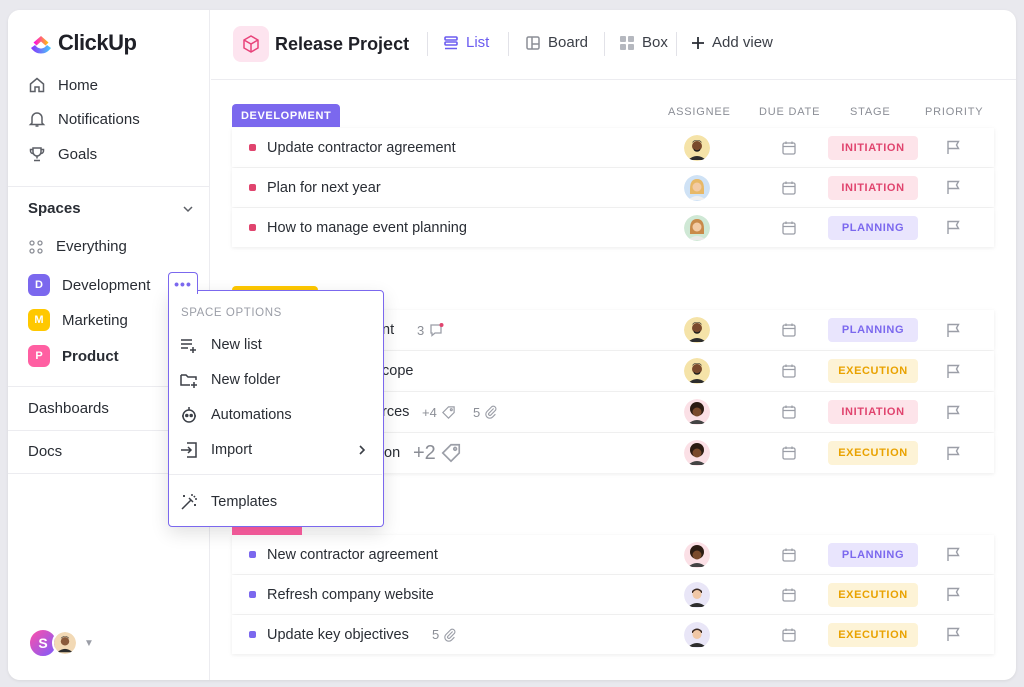 The image size is (1024, 687). What do you see at coordinates (954, 112) in the screenshot?
I see `column-header-priority: PRIORITY` at bounding box center [954, 112].